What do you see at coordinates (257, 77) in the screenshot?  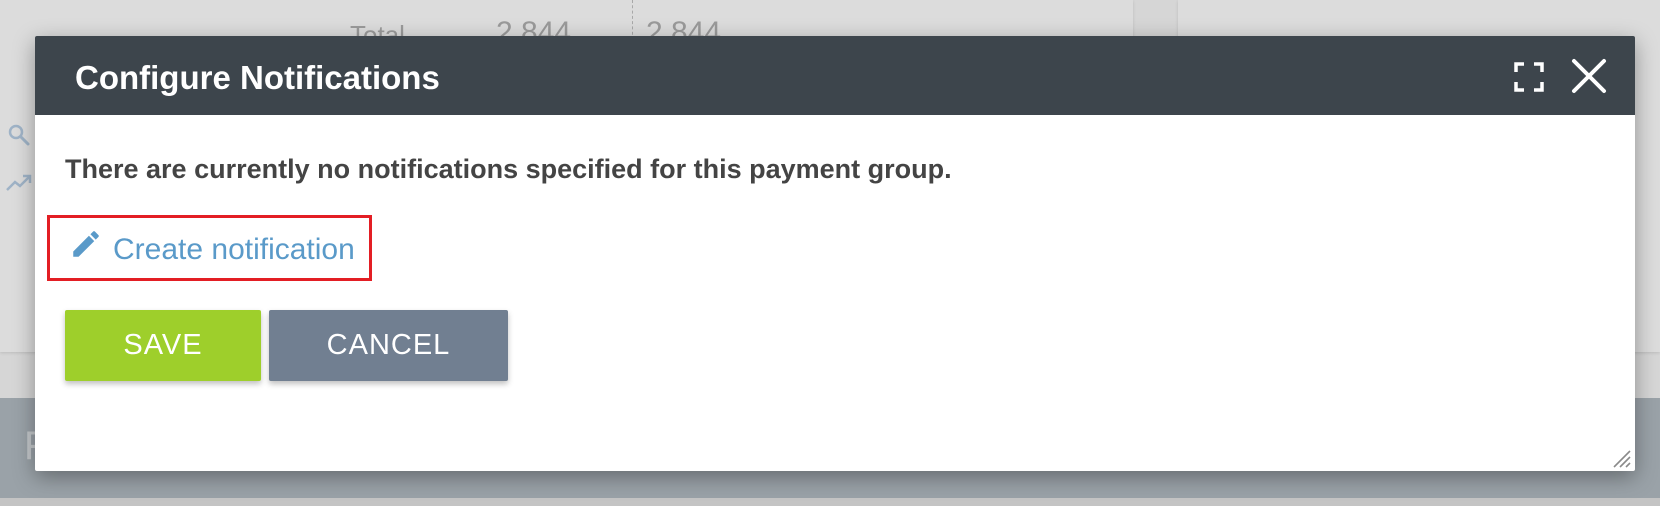 I see `dialog-title: Configure Notifications` at bounding box center [257, 77].